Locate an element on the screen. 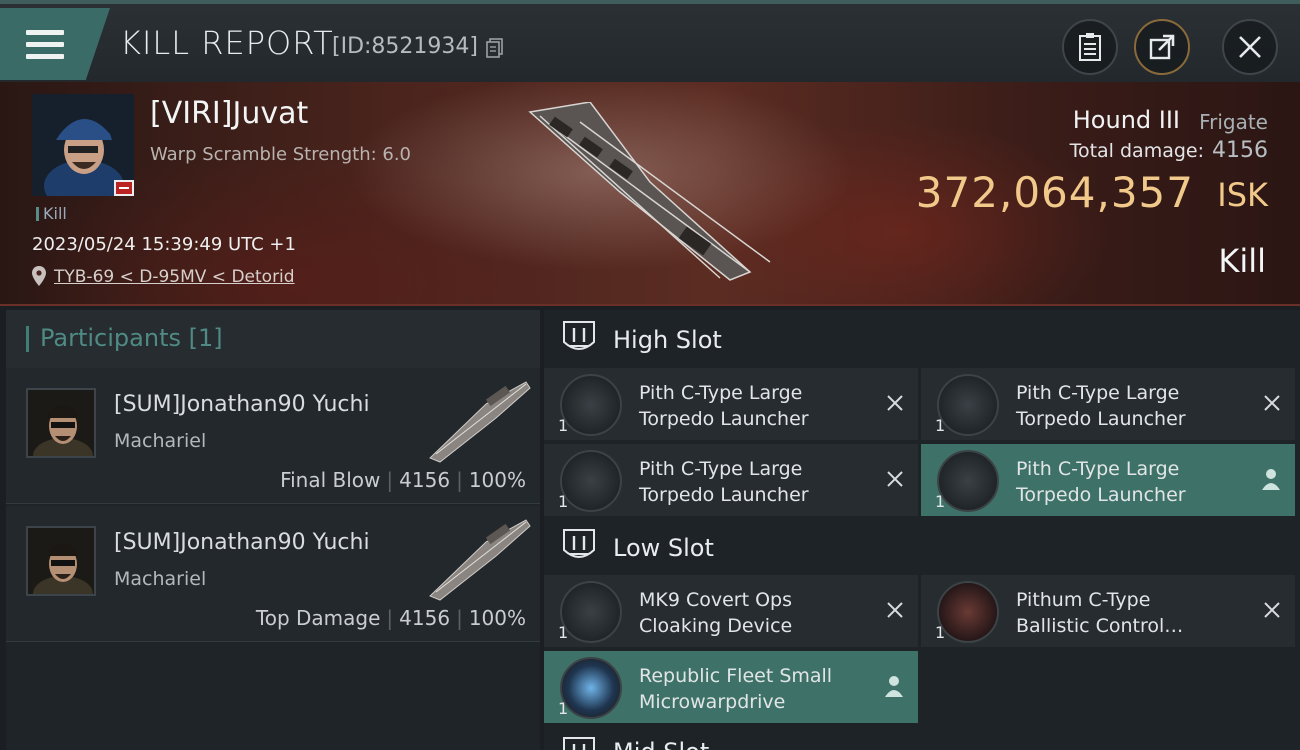  participants-header: Participants [1] is located at coordinates (273, 339).